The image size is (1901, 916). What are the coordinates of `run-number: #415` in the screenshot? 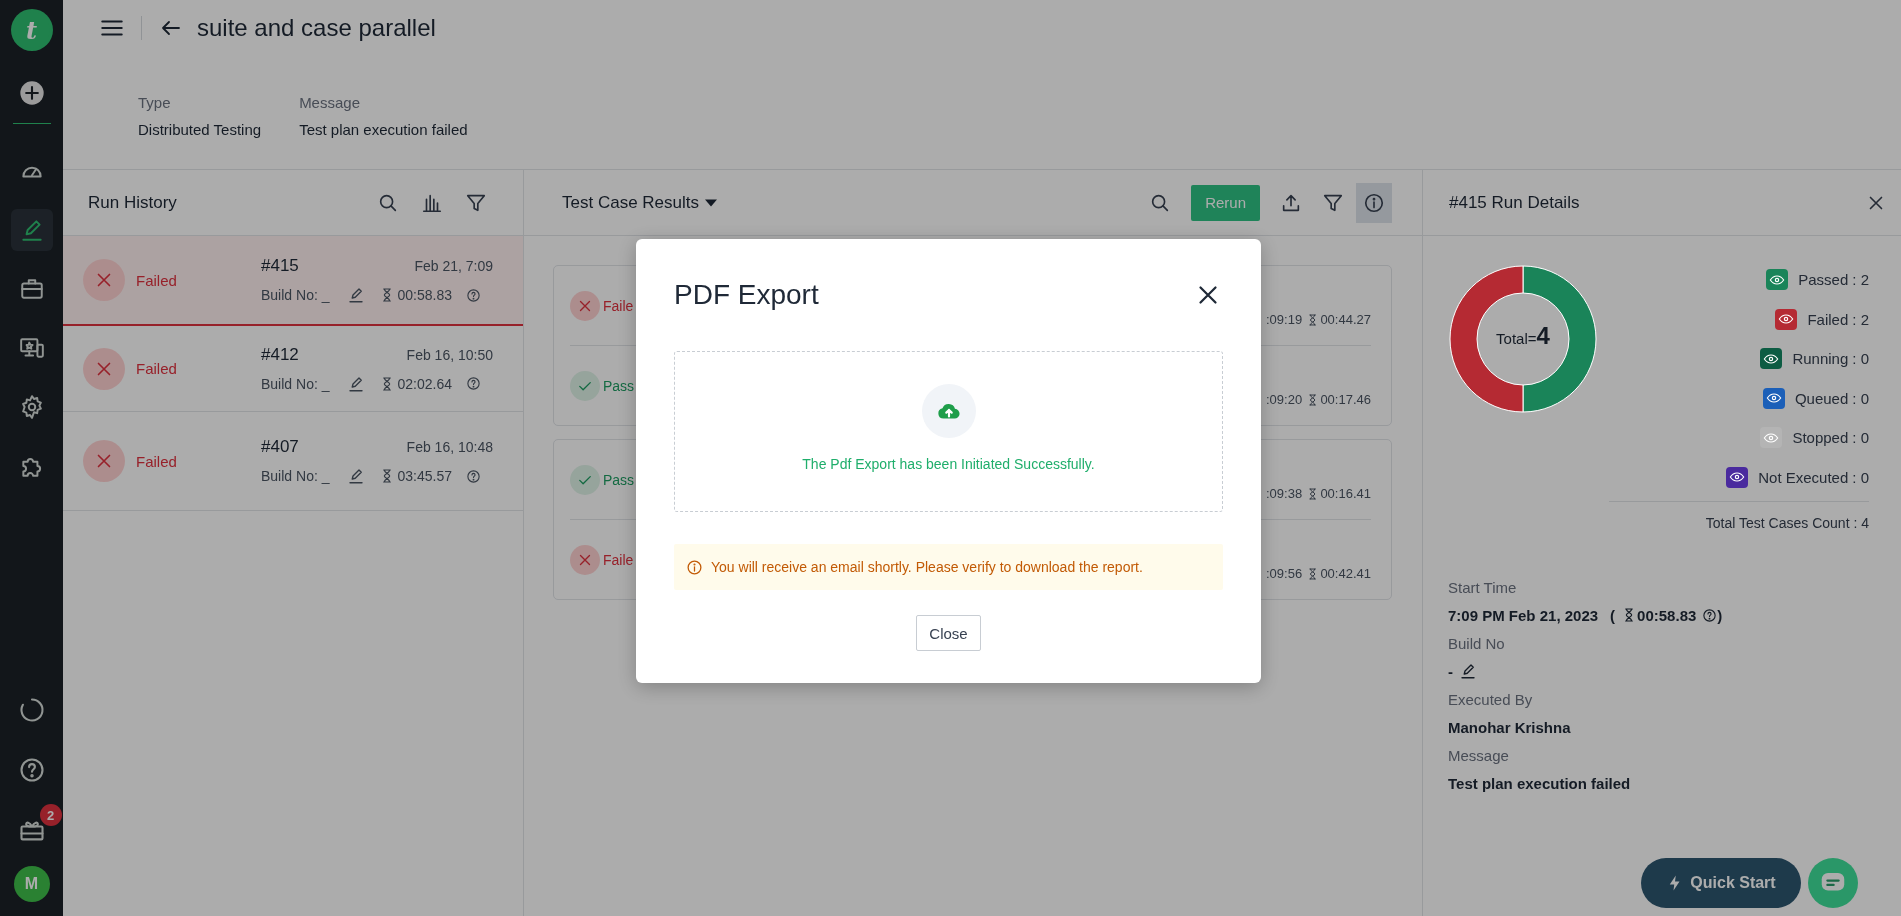 It's located at (280, 266).